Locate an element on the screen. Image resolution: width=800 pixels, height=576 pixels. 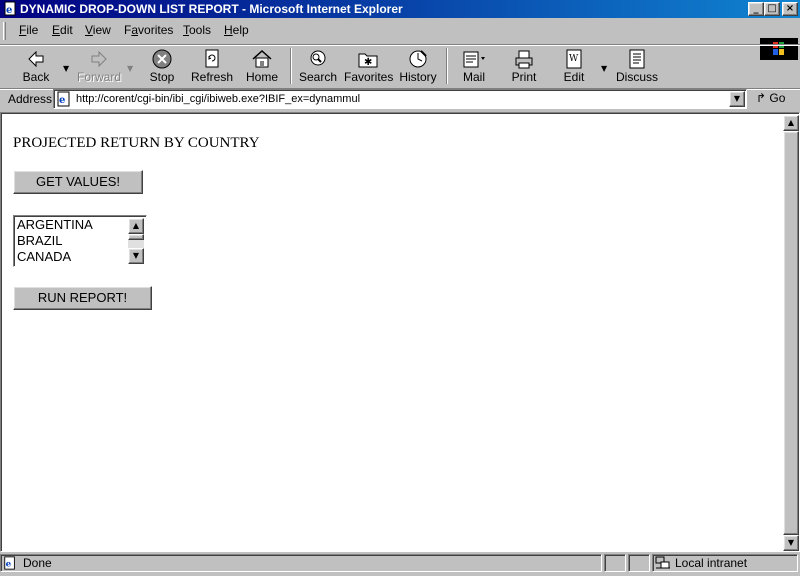
discuss-button: Discuss is located at coordinates (637, 66).